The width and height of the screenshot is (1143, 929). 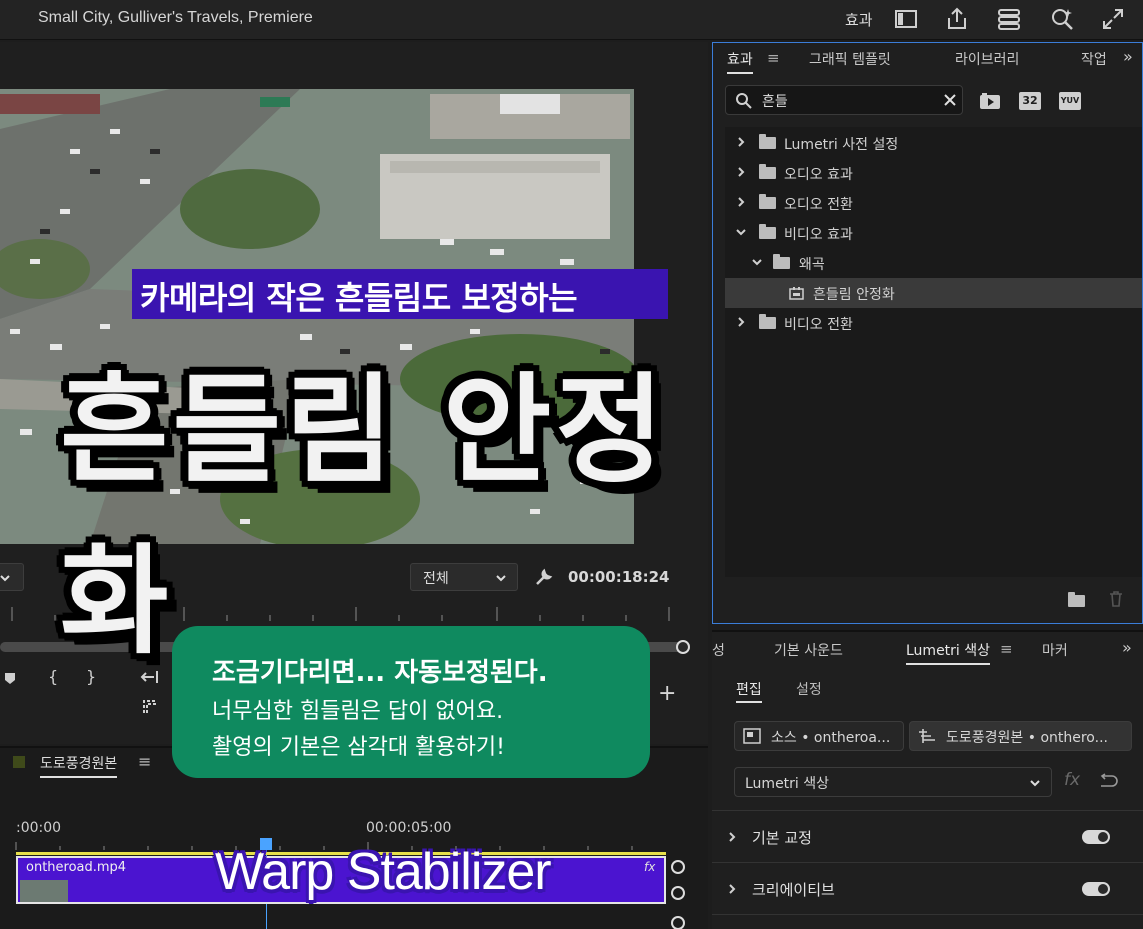 What do you see at coordinates (464, 577) in the screenshot?
I see `fit-select: 전체` at bounding box center [464, 577].